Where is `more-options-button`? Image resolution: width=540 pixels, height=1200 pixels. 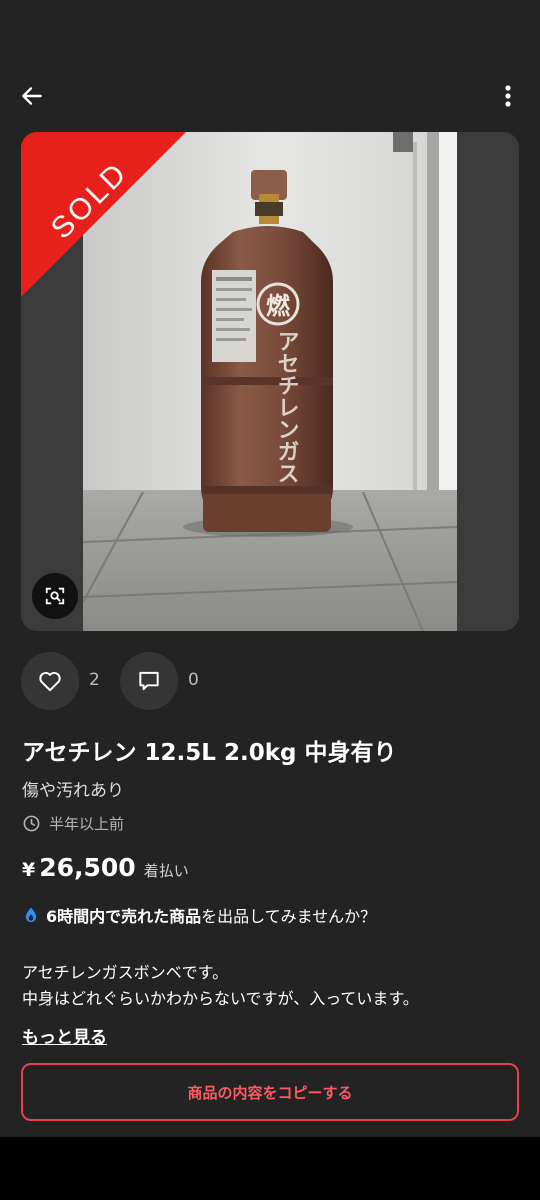 more-options-button is located at coordinates (508, 96).